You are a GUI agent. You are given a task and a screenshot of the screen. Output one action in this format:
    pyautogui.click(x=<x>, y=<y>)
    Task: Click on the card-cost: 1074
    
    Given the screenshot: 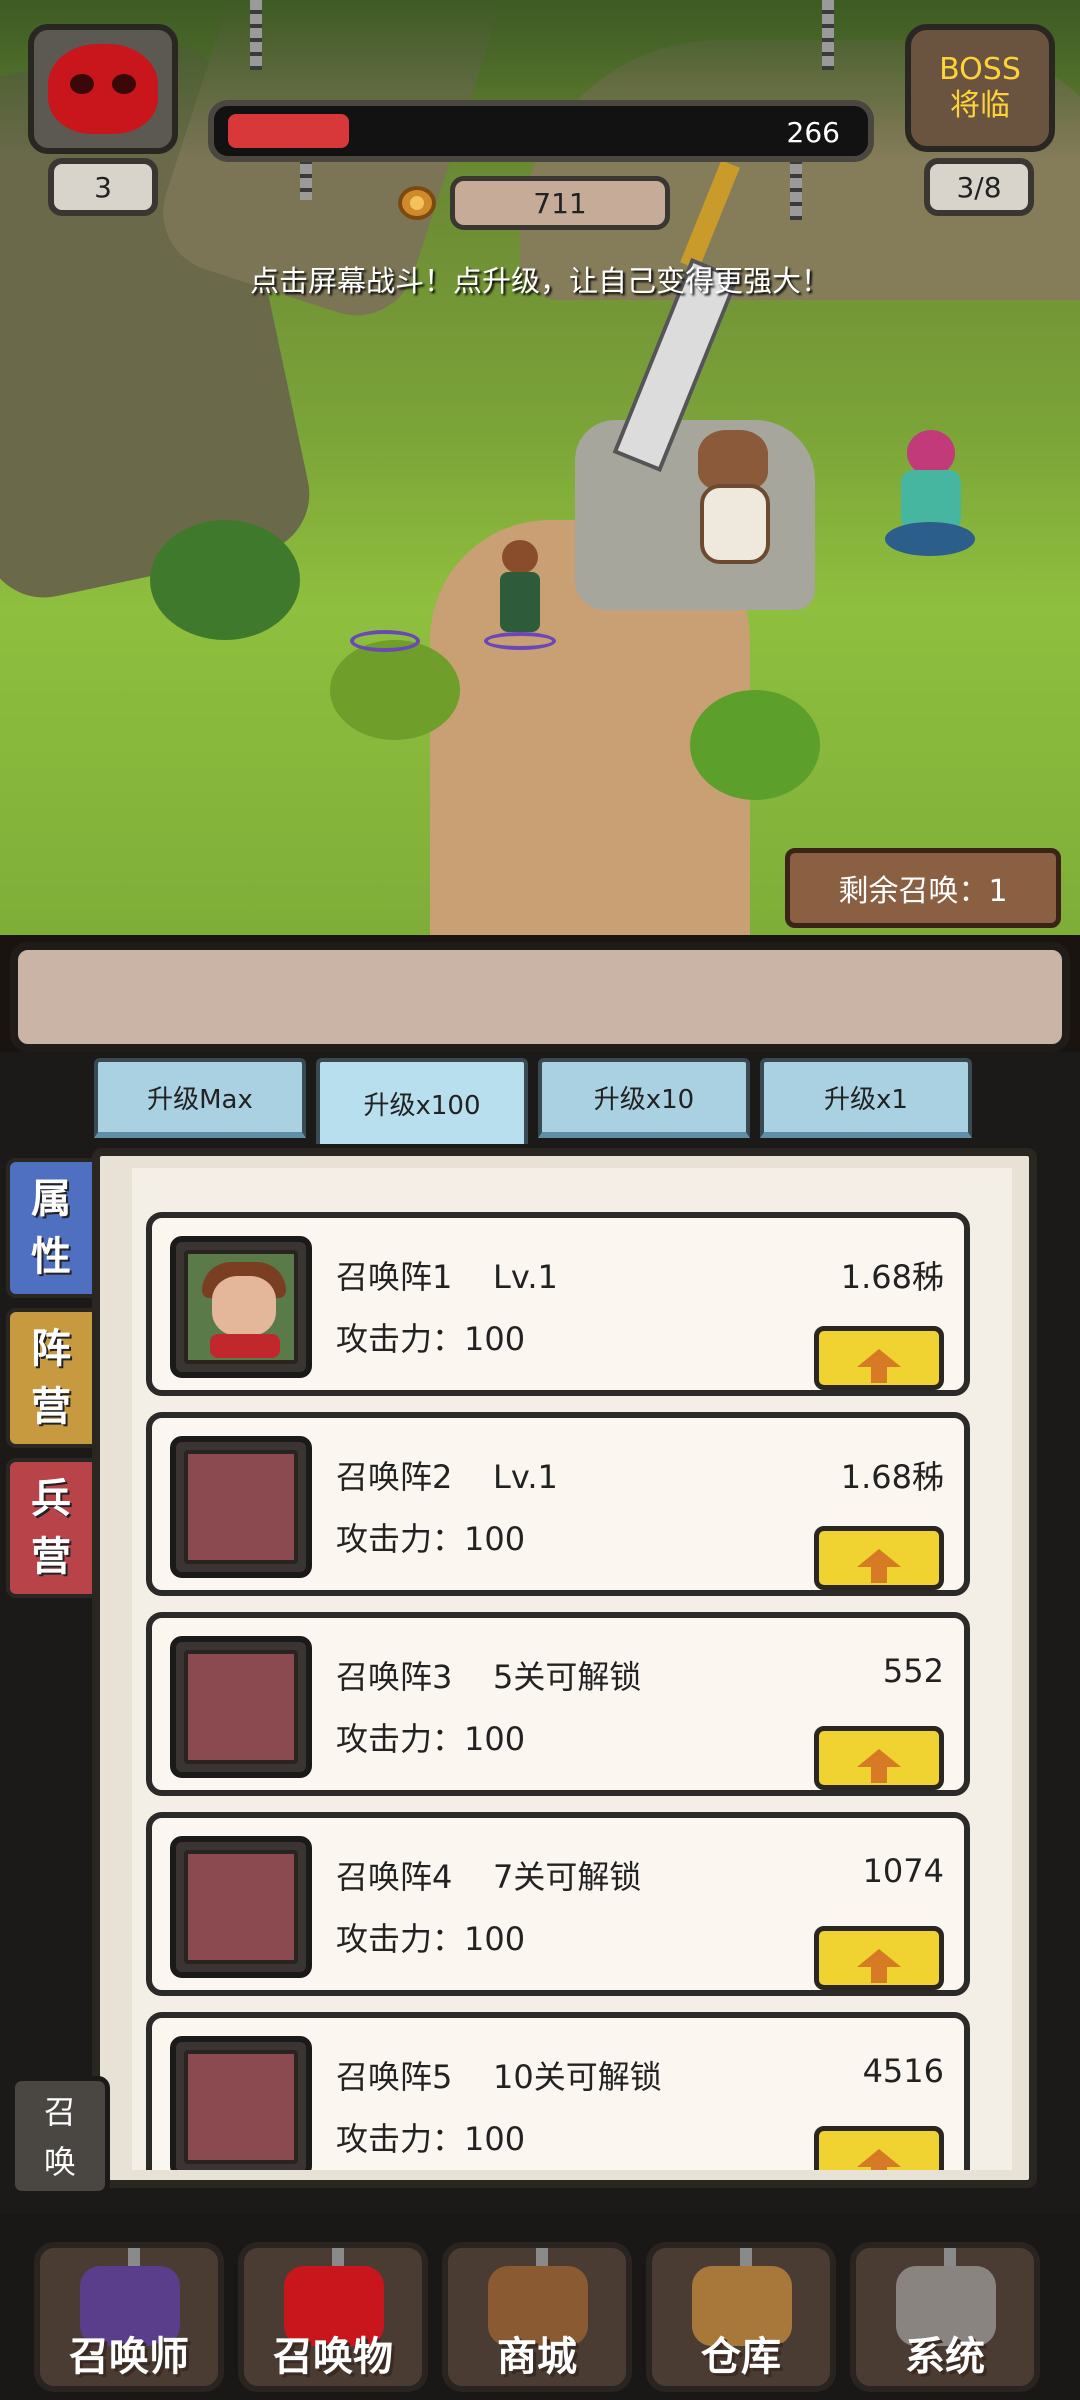 What is the action you would take?
    pyautogui.click(x=903, y=1871)
    